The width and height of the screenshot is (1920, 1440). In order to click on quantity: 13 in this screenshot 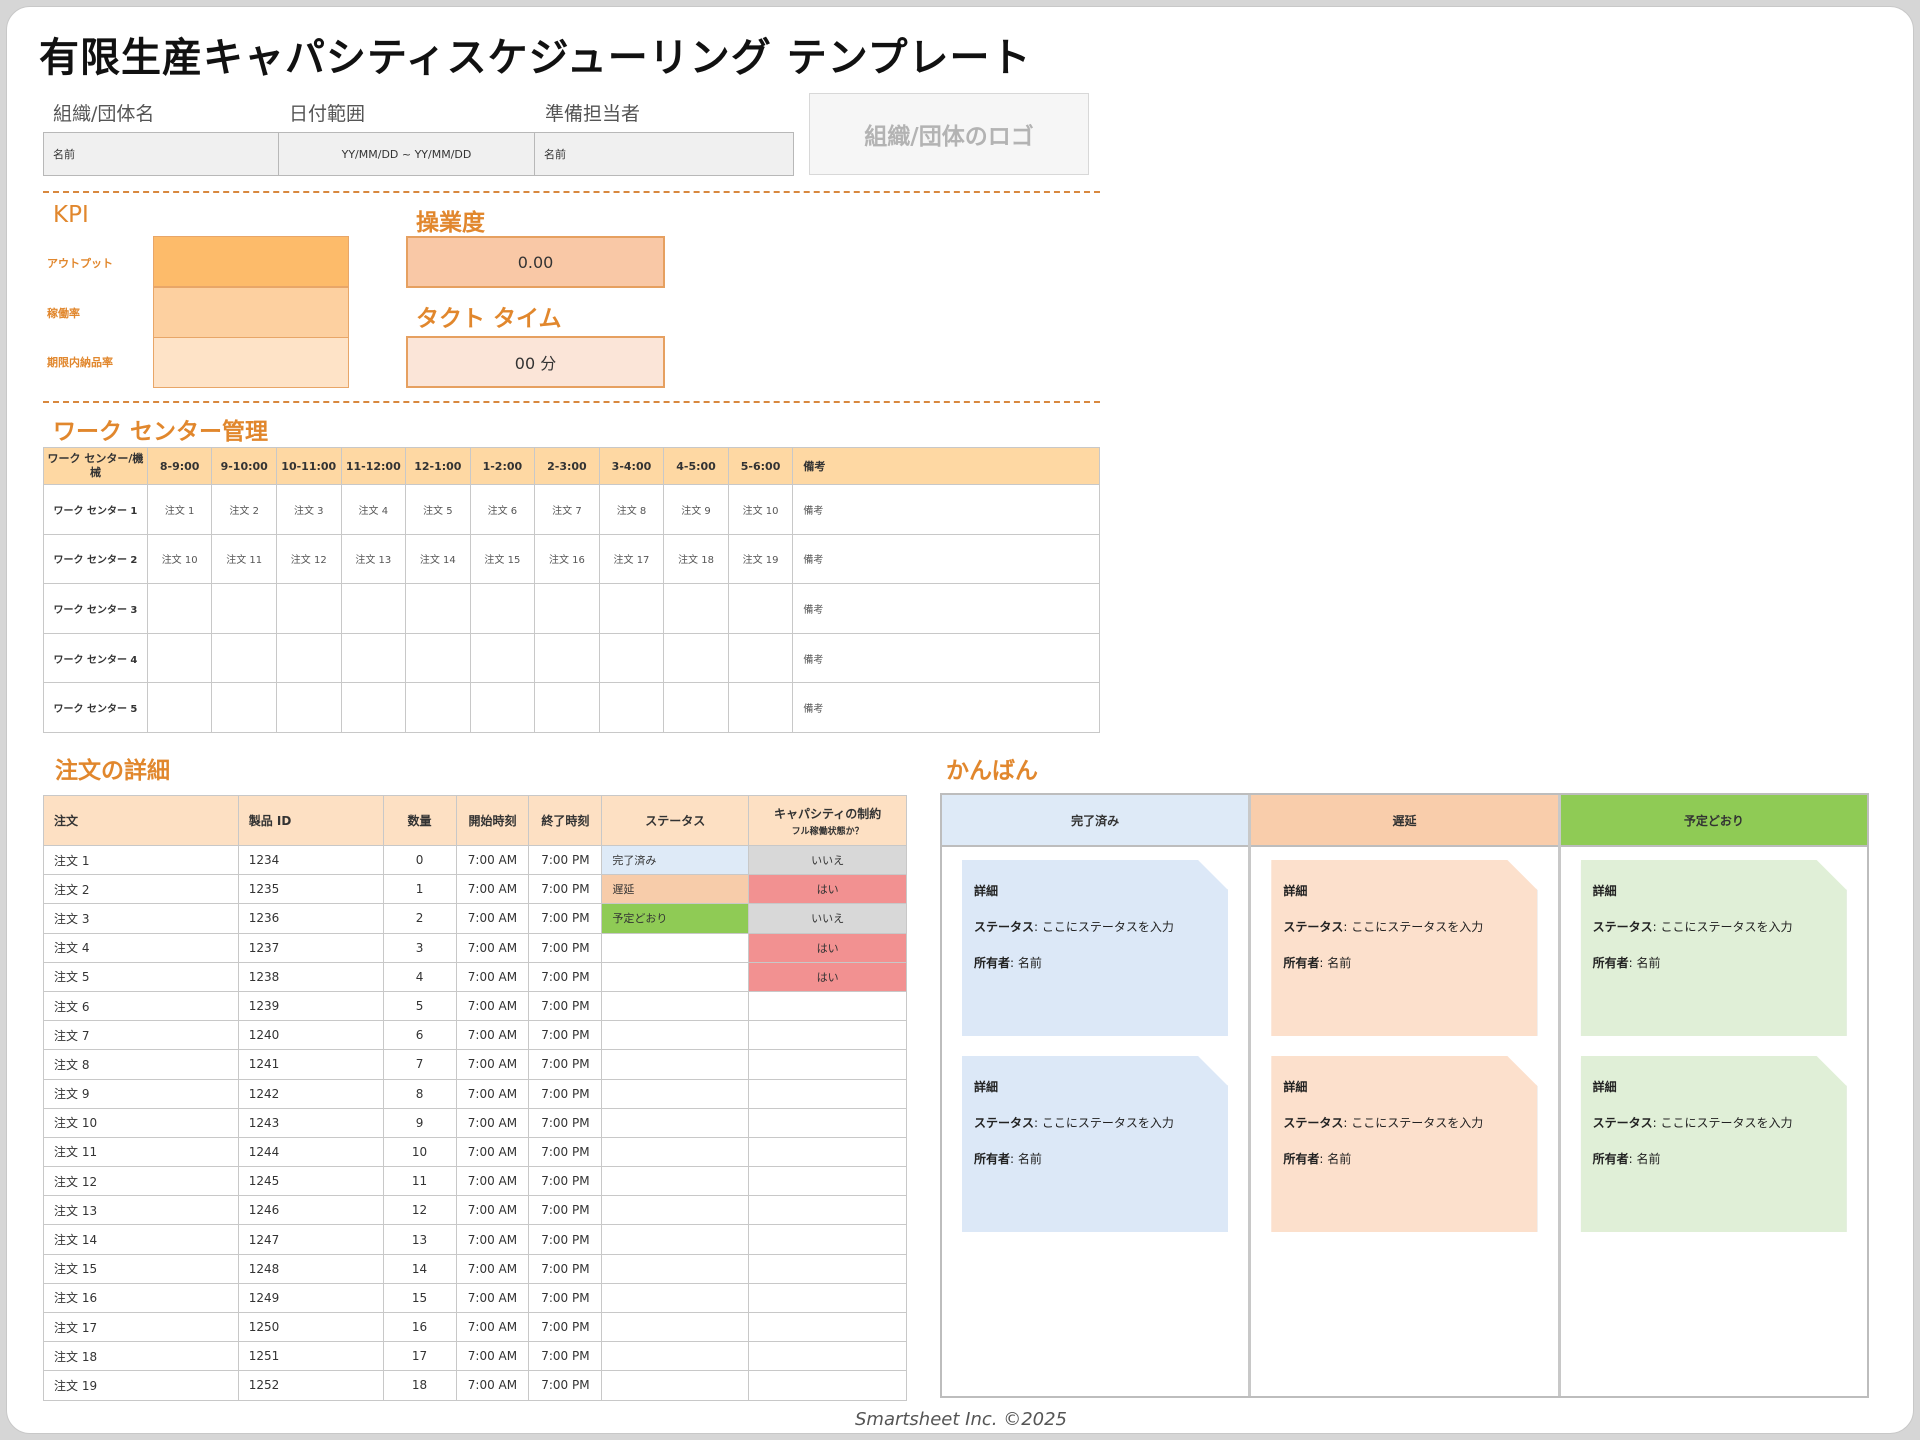, I will do `click(419, 1239)`.